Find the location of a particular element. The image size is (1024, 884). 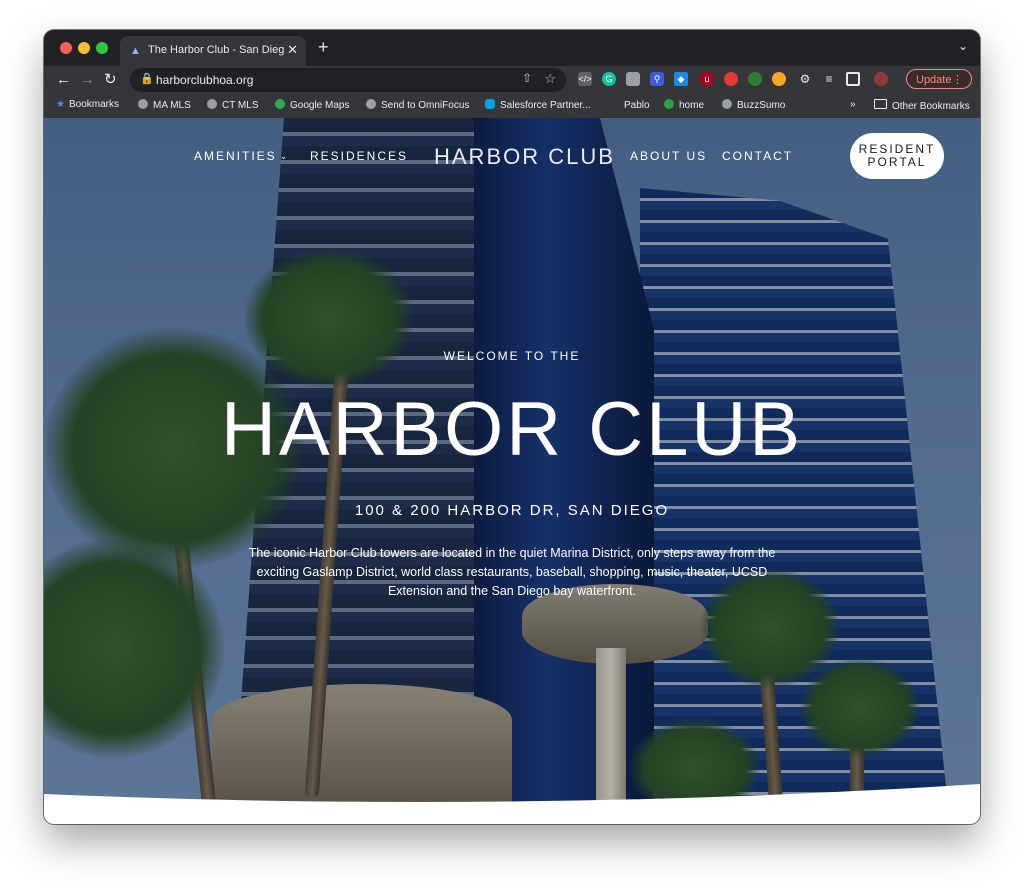

active-tab: ▲ The Harbor Club - San Diego, C ✕ is located at coordinates (213, 51).